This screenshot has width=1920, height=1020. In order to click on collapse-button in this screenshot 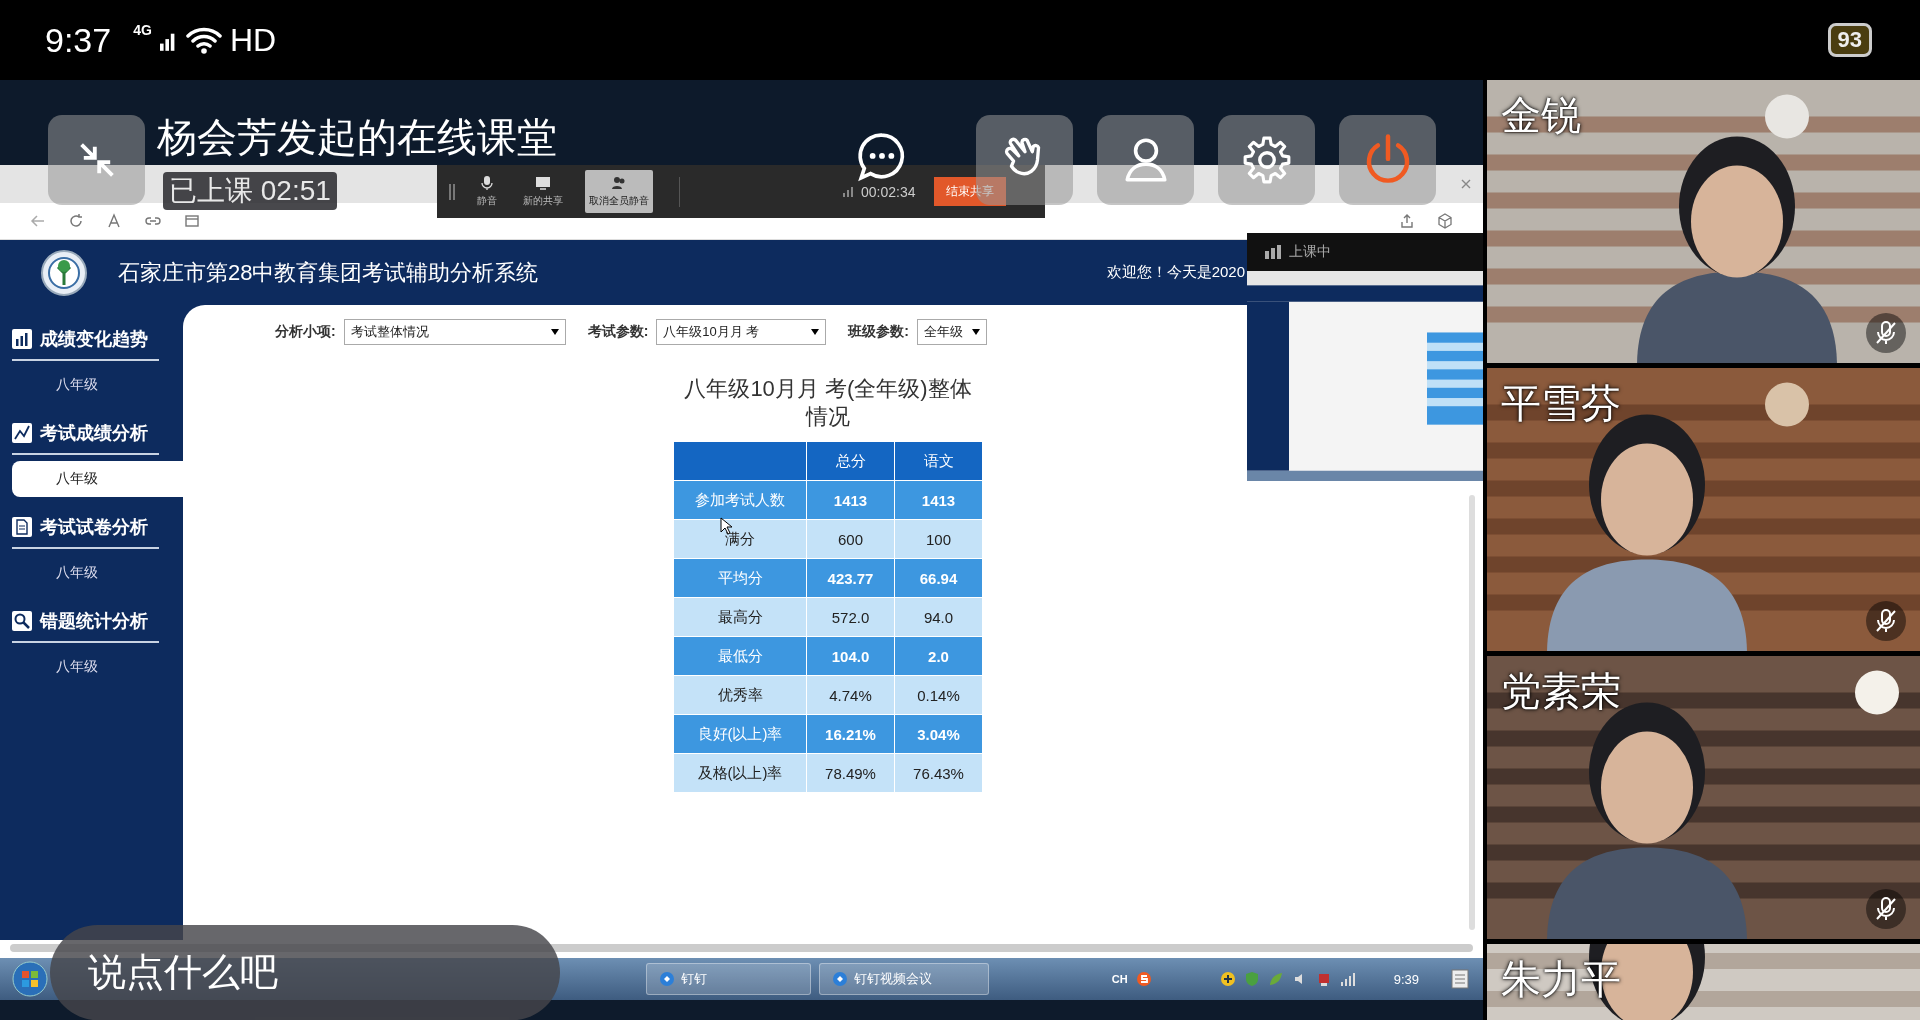, I will do `click(96, 160)`.